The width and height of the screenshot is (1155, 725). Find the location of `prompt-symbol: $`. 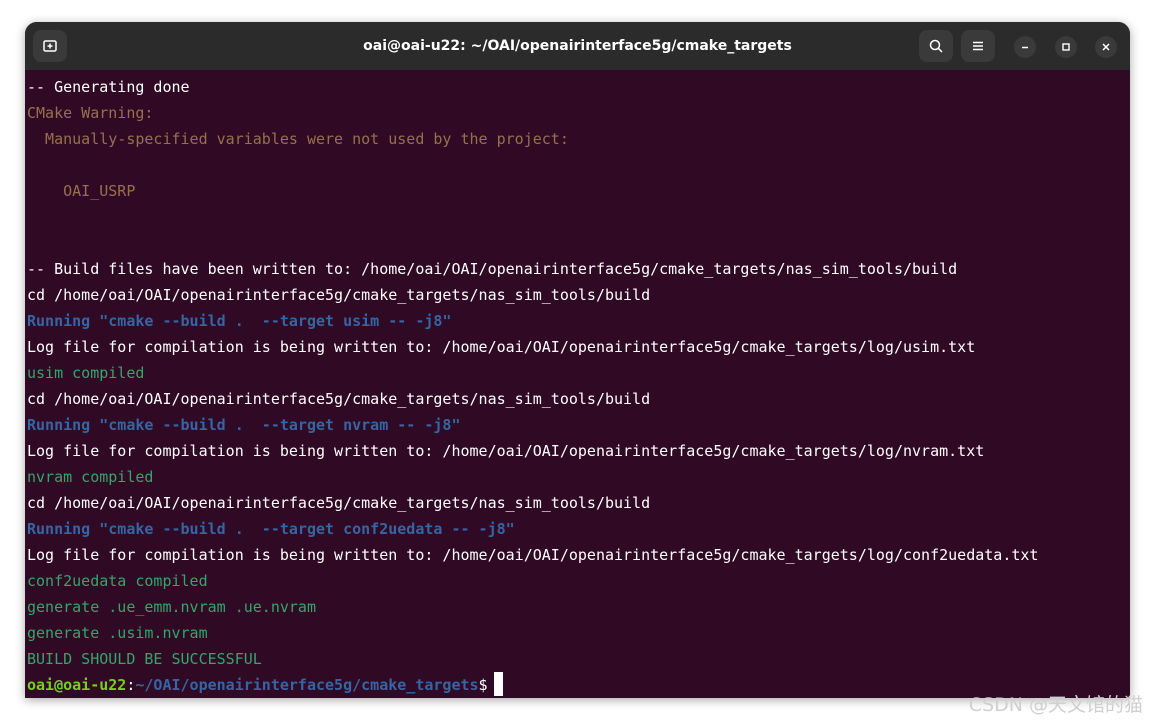

prompt-symbol: $ is located at coordinates (483, 685).